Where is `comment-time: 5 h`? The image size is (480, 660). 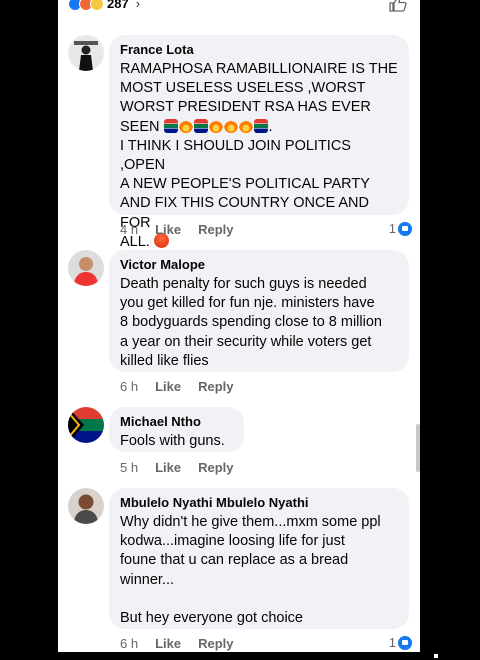
comment-time: 5 h is located at coordinates (129, 467).